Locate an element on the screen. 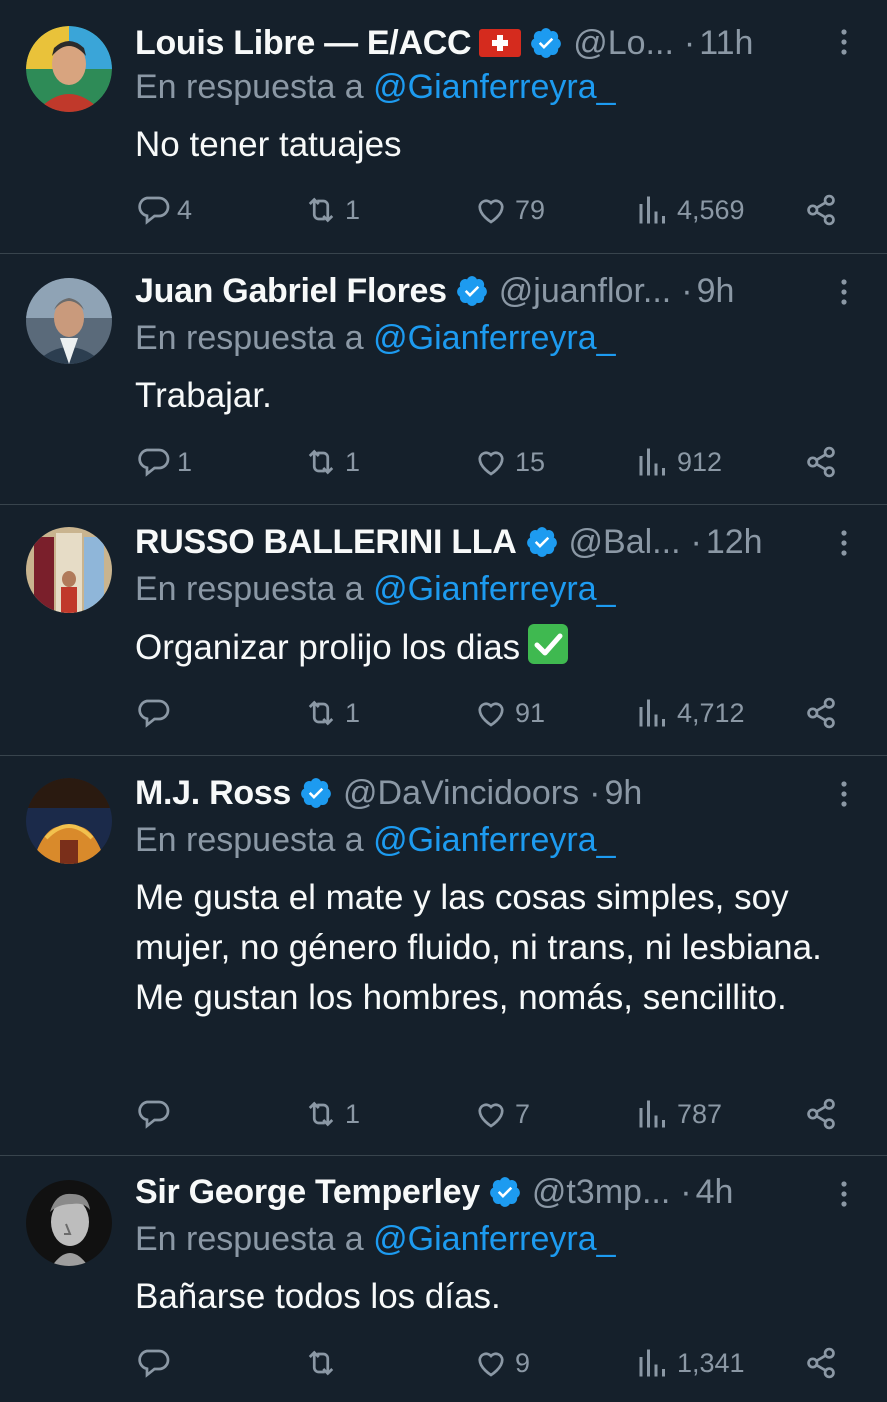 This screenshot has width=887, height=1402. action-bar: 1 1 15 912 is located at coordinates (489, 462).